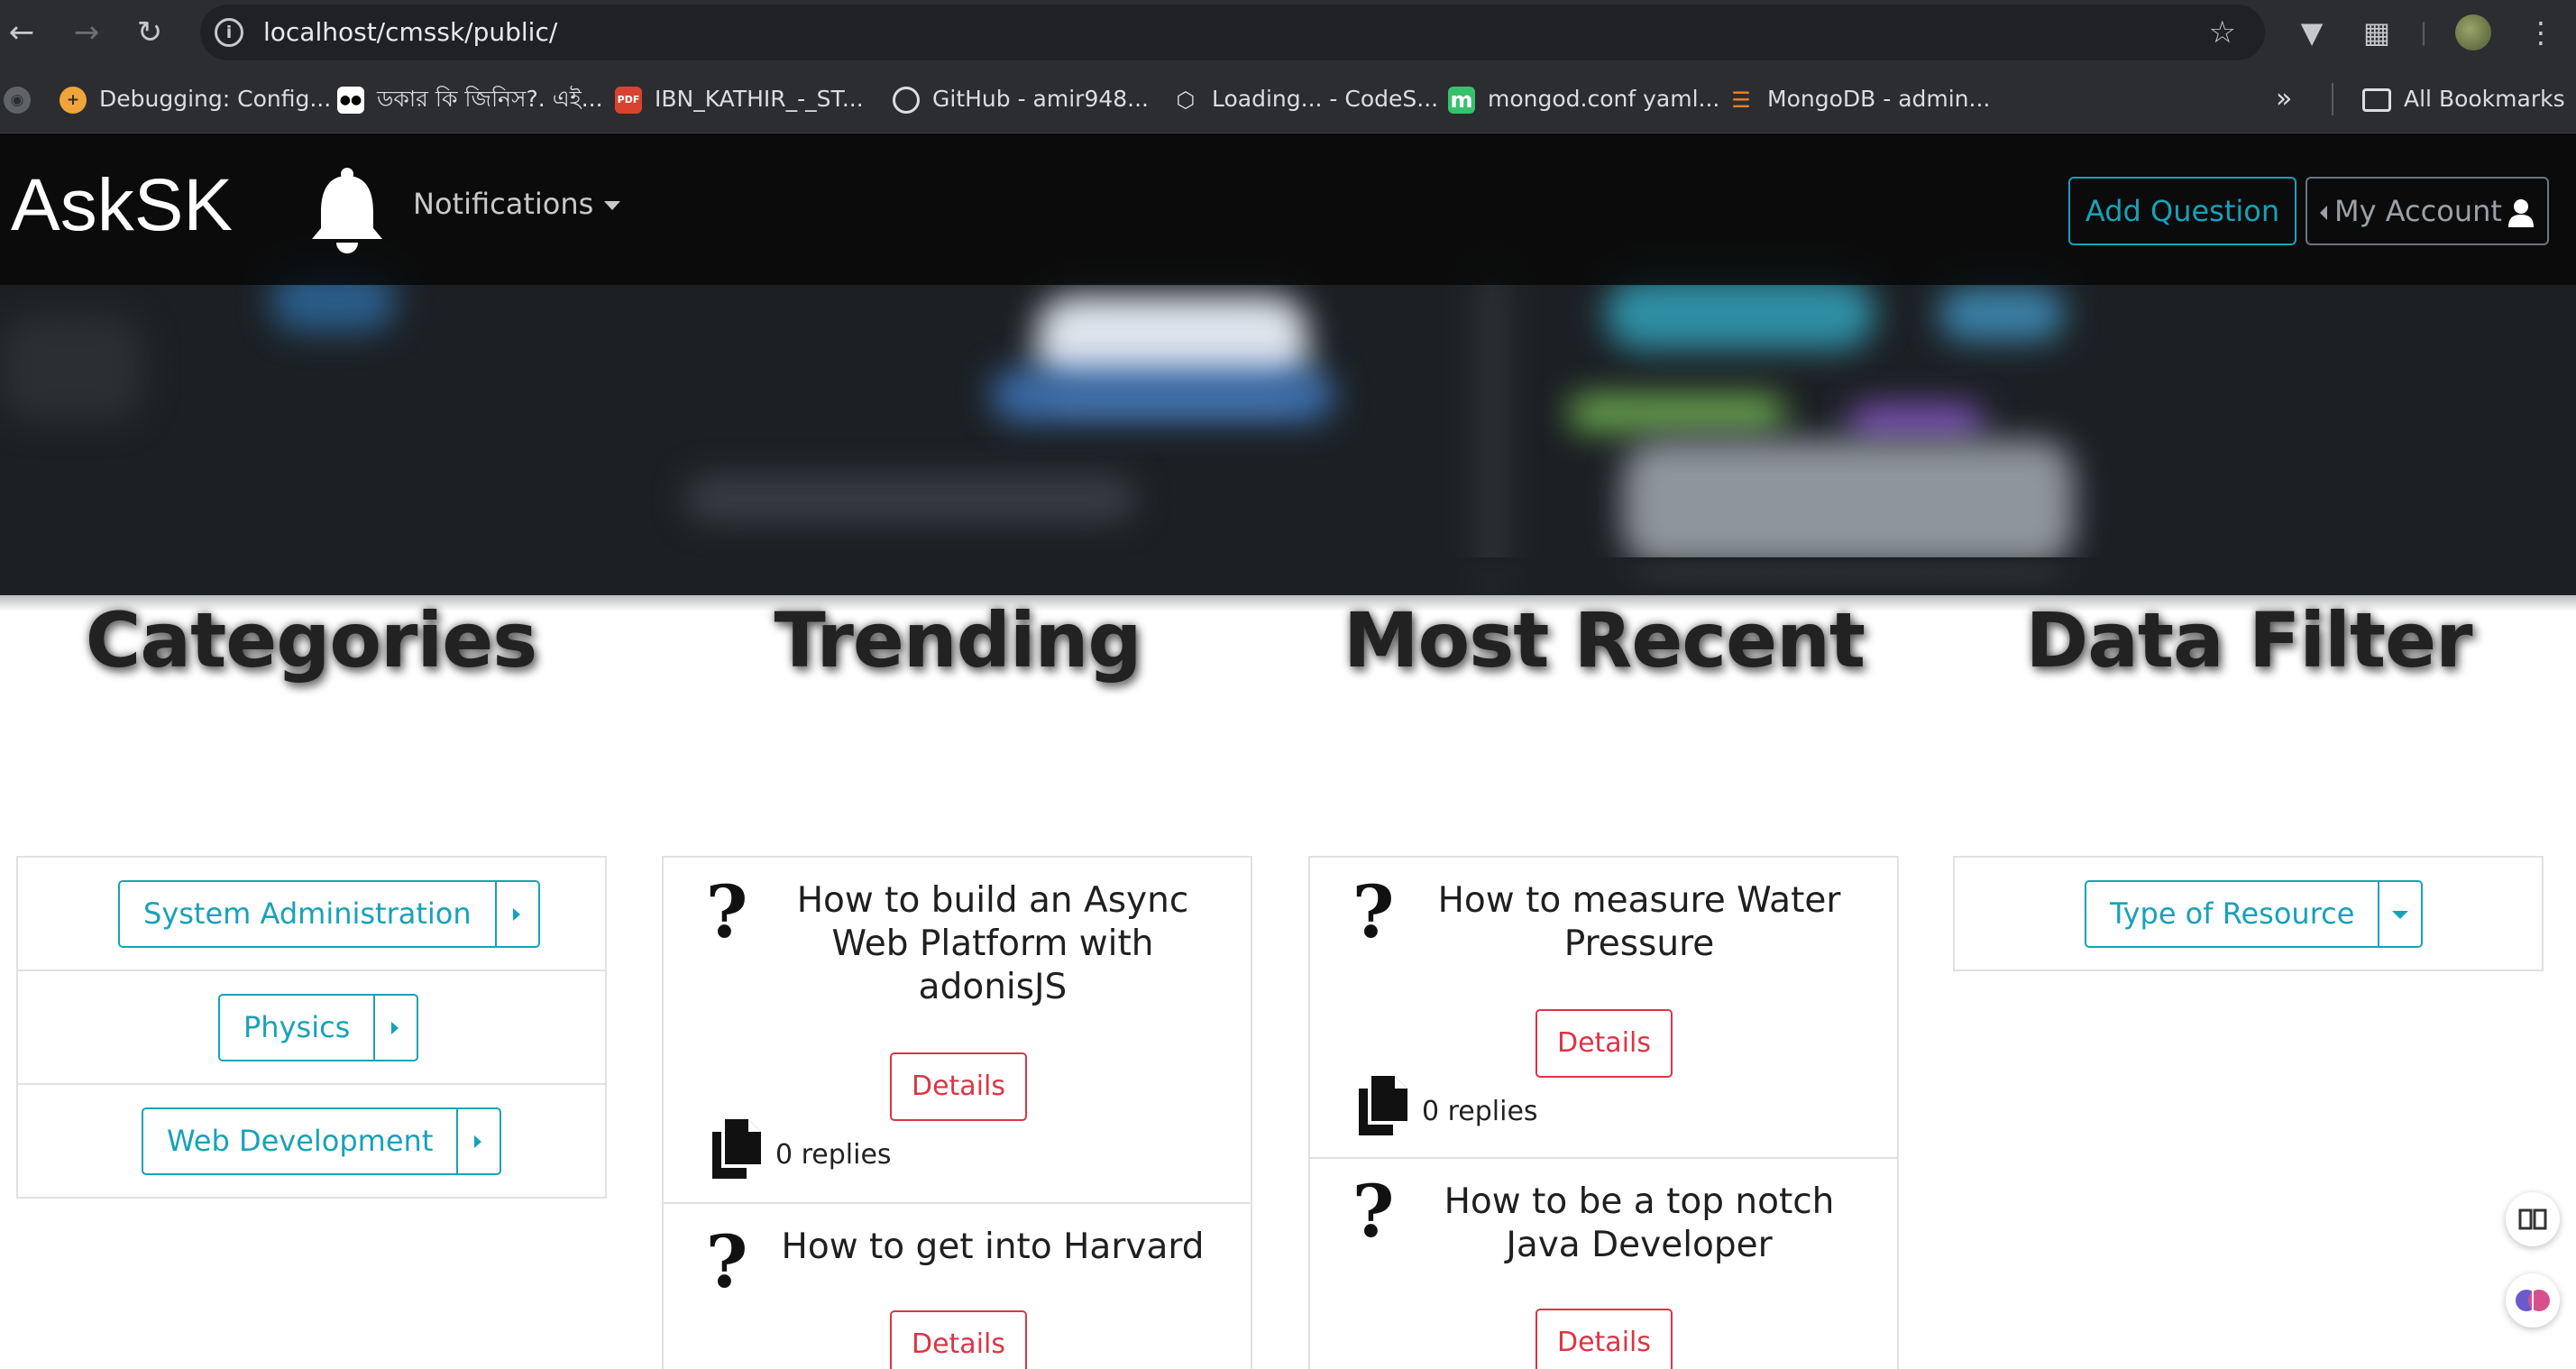 Image resolution: width=2576 pixels, height=1369 pixels. What do you see at coordinates (1741, 100) in the screenshot?
I see `stackoverflow-icon: ☰` at bounding box center [1741, 100].